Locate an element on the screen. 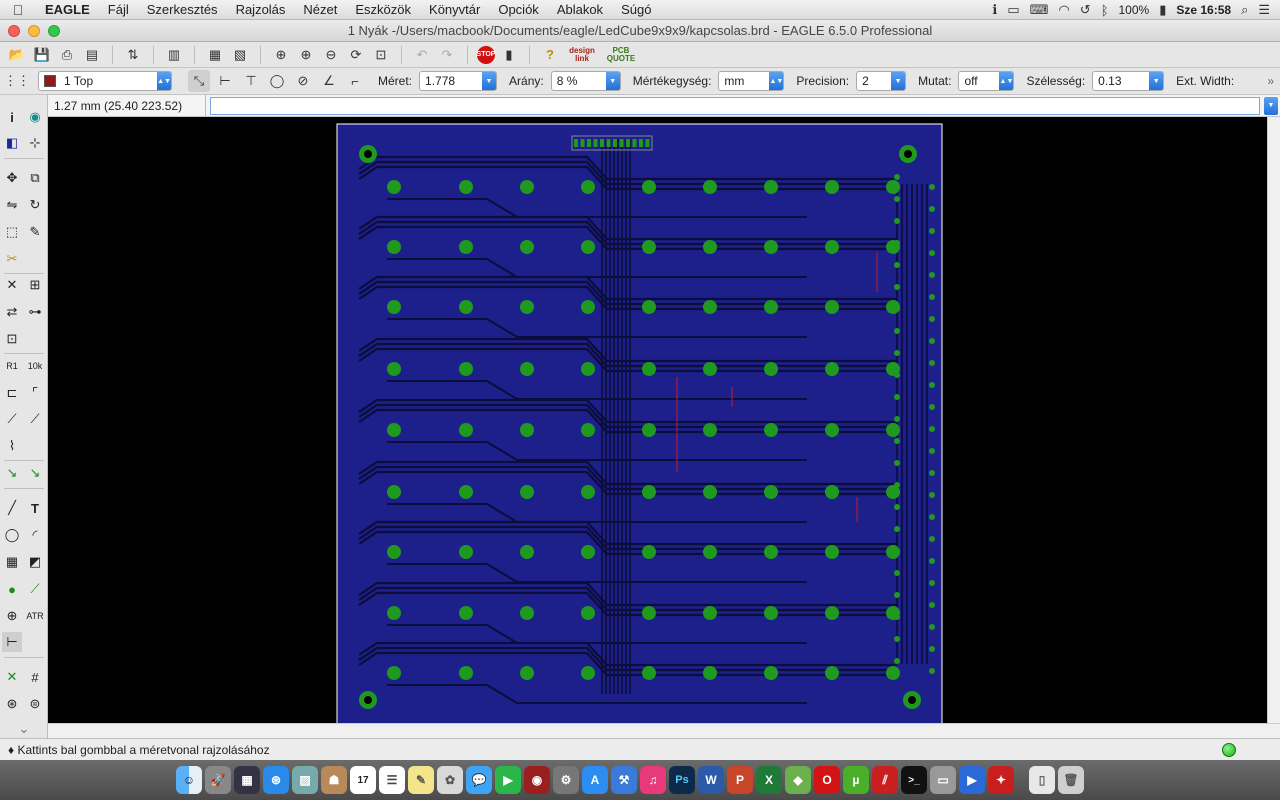 The width and height of the screenshot is (1280, 800). ripup-tool-icon: ↘ is located at coordinates (12, 473).